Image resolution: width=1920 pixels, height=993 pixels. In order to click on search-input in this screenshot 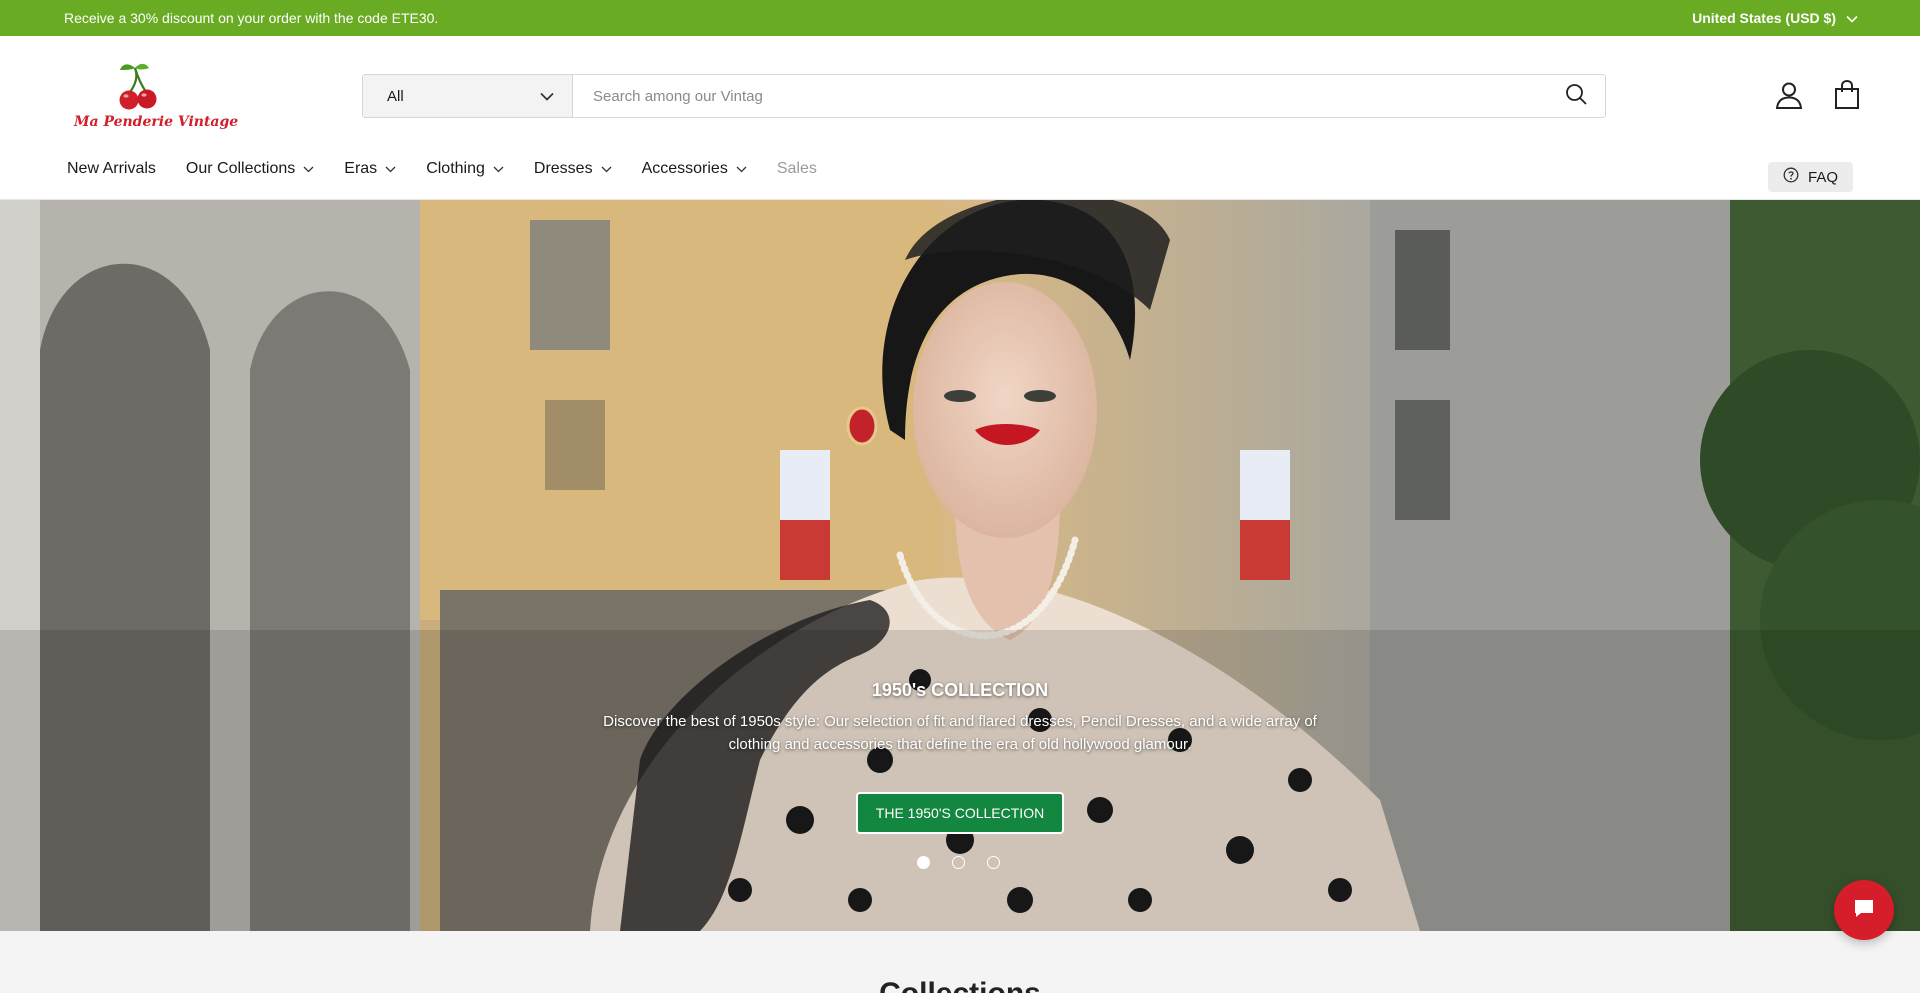, I will do `click(1060, 96)`.